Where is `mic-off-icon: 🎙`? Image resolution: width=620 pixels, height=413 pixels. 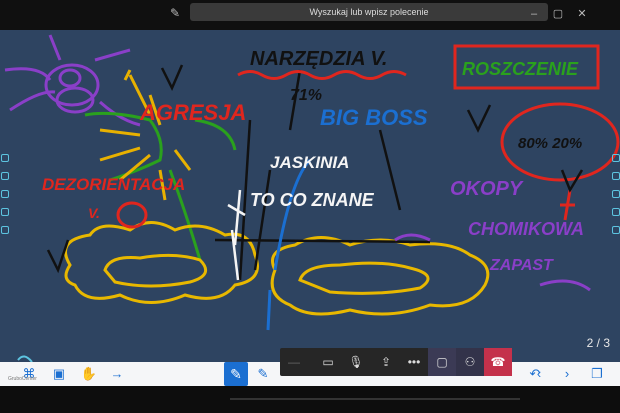 mic-off-icon: 🎙 is located at coordinates (356, 362).